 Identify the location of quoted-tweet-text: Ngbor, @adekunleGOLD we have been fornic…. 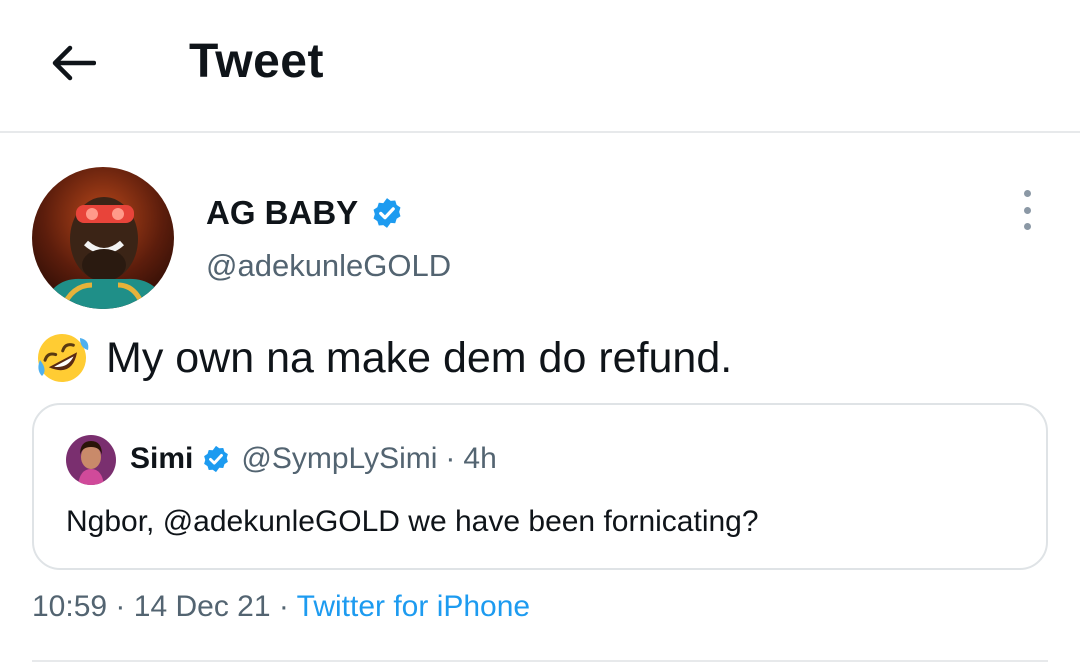
(412, 521).